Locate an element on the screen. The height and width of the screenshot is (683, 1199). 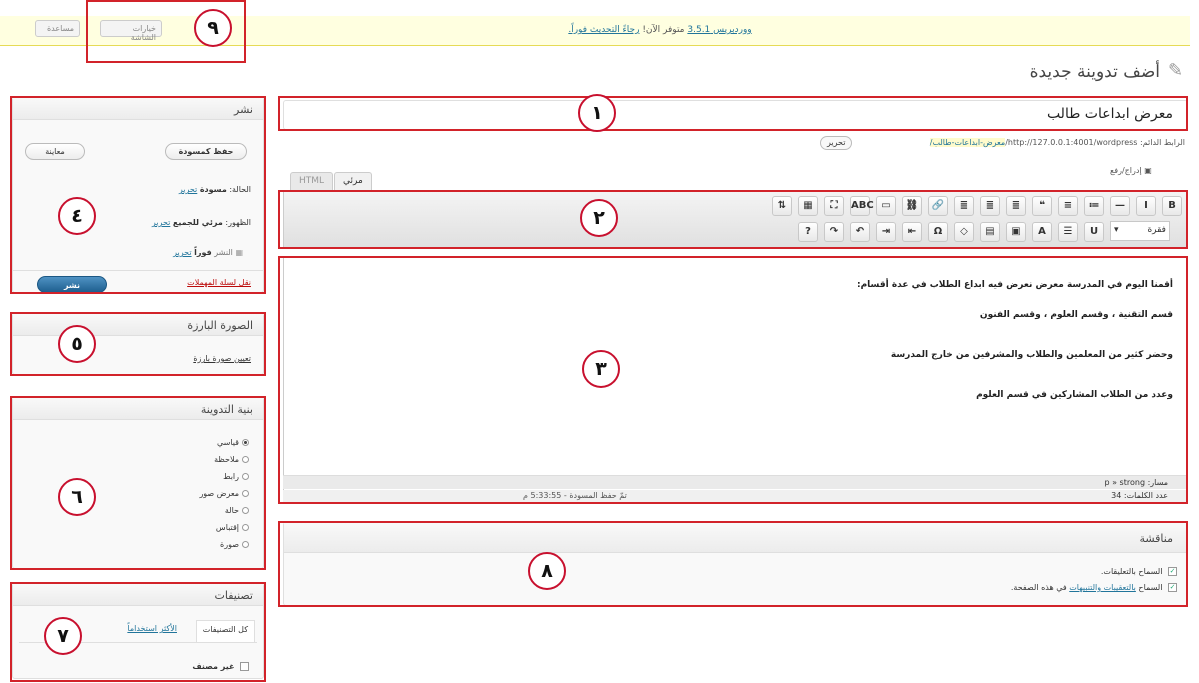
format-option-quote: إقتباس is located at coordinates (232, 527).